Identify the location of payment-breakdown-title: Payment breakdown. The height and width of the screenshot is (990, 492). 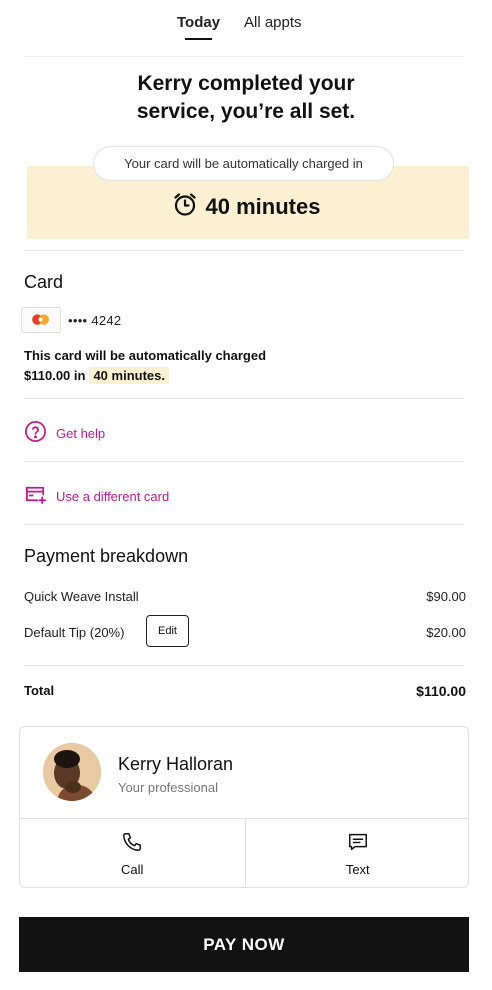
(106, 556).